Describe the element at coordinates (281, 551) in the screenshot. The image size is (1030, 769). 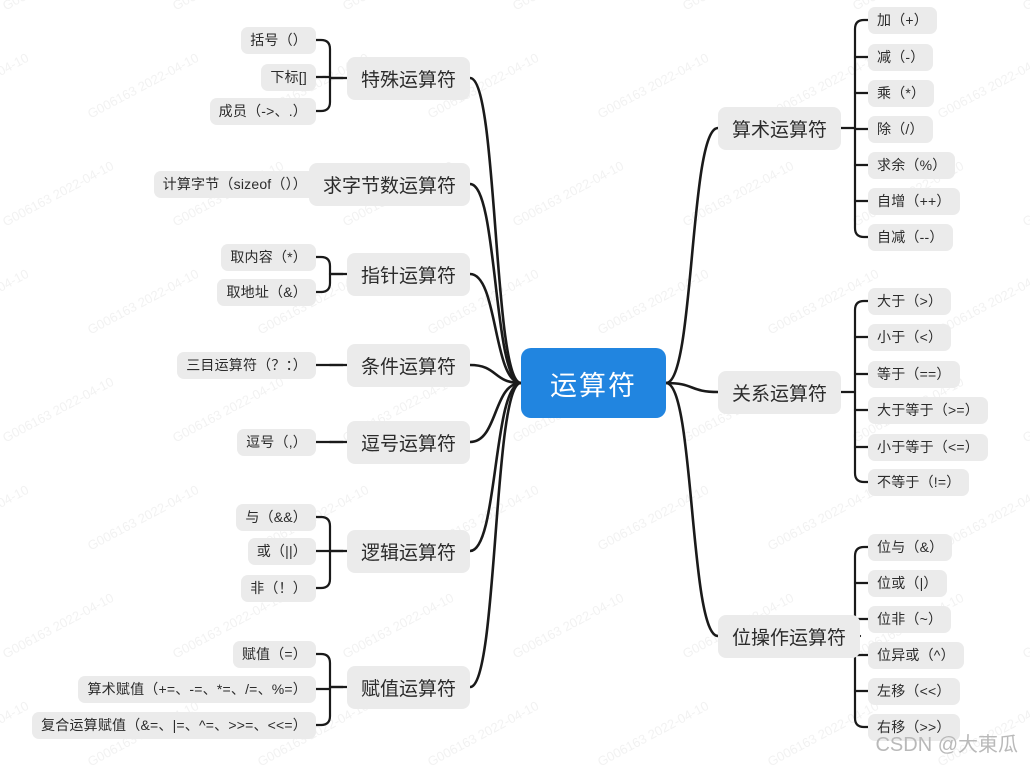
I see `leaf-node-left-5-1: 或（||）` at that location.